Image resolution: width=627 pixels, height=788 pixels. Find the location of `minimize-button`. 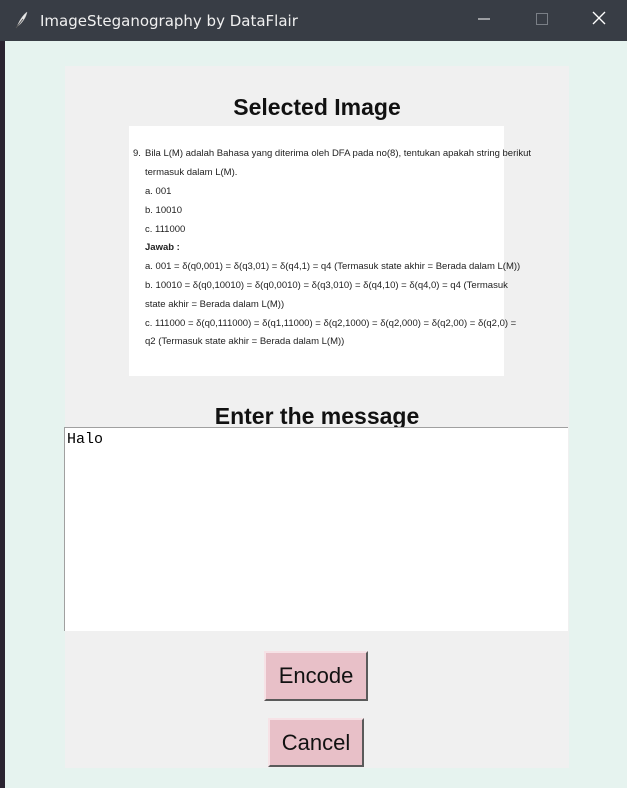

minimize-button is located at coordinates (484, 20).